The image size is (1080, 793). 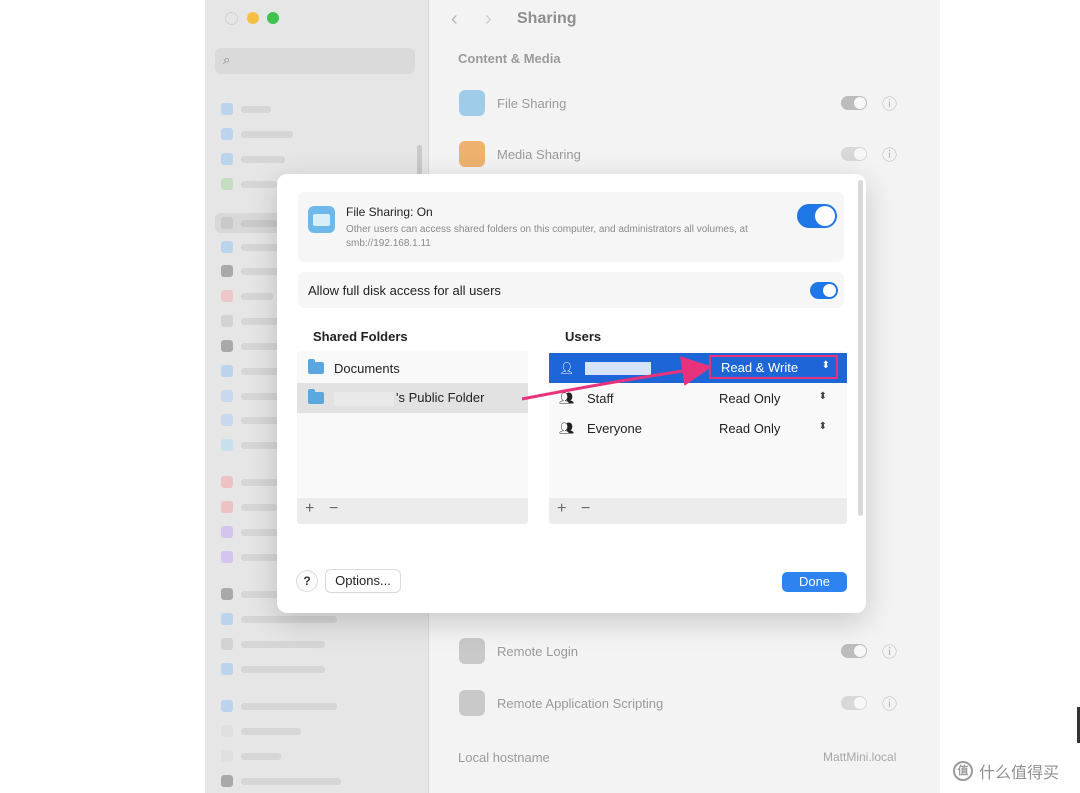 What do you see at coordinates (583, 336) in the screenshot?
I see `users-header: Users` at bounding box center [583, 336].